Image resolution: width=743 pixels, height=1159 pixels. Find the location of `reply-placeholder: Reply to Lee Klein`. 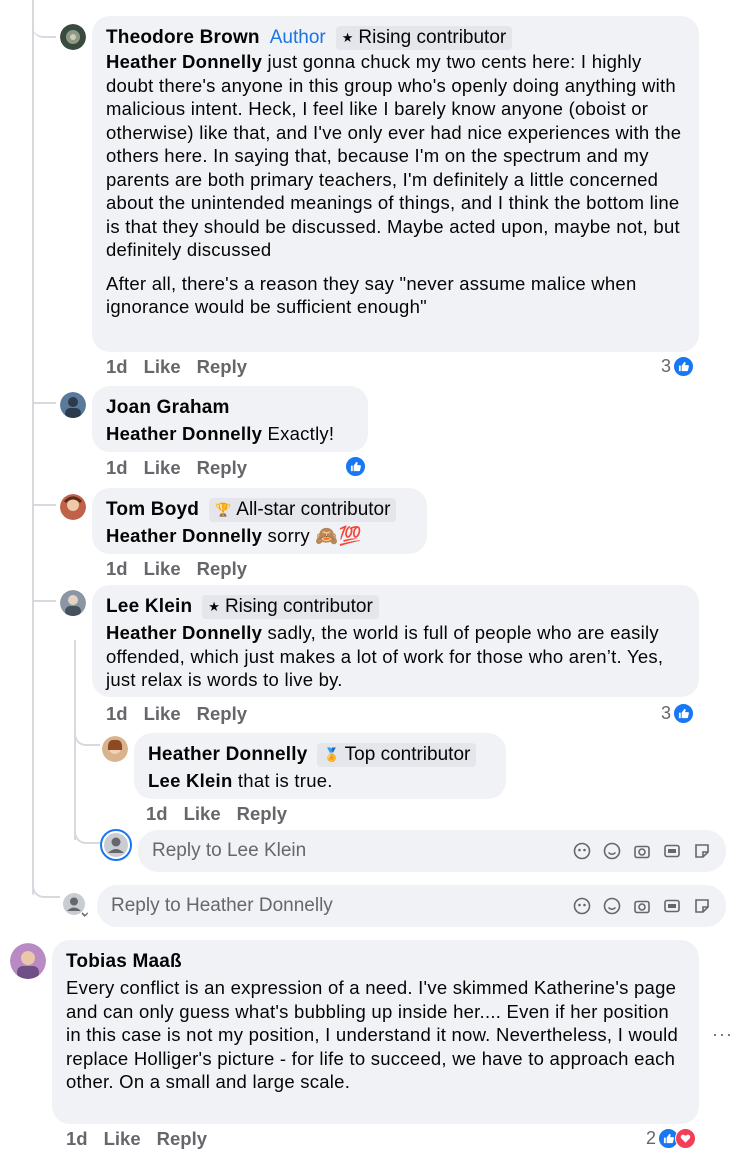

reply-placeholder: Reply to Lee Klein is located at coordinates (229, 850).